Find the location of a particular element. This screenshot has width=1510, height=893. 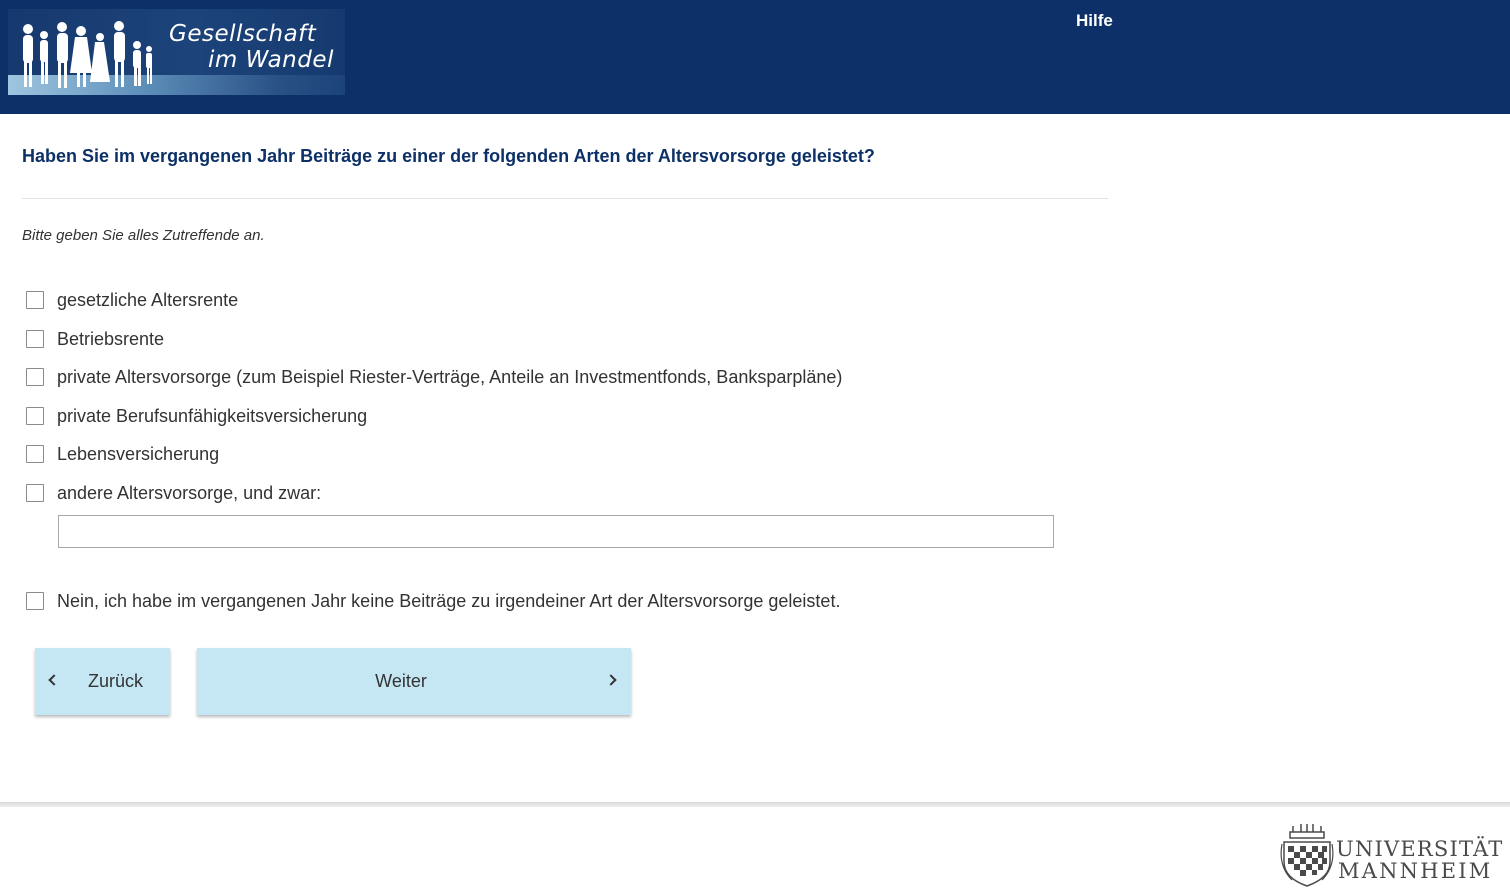

option-label: private Berufsunfähigkeitsversicherung is located at coordinates (212, 415).